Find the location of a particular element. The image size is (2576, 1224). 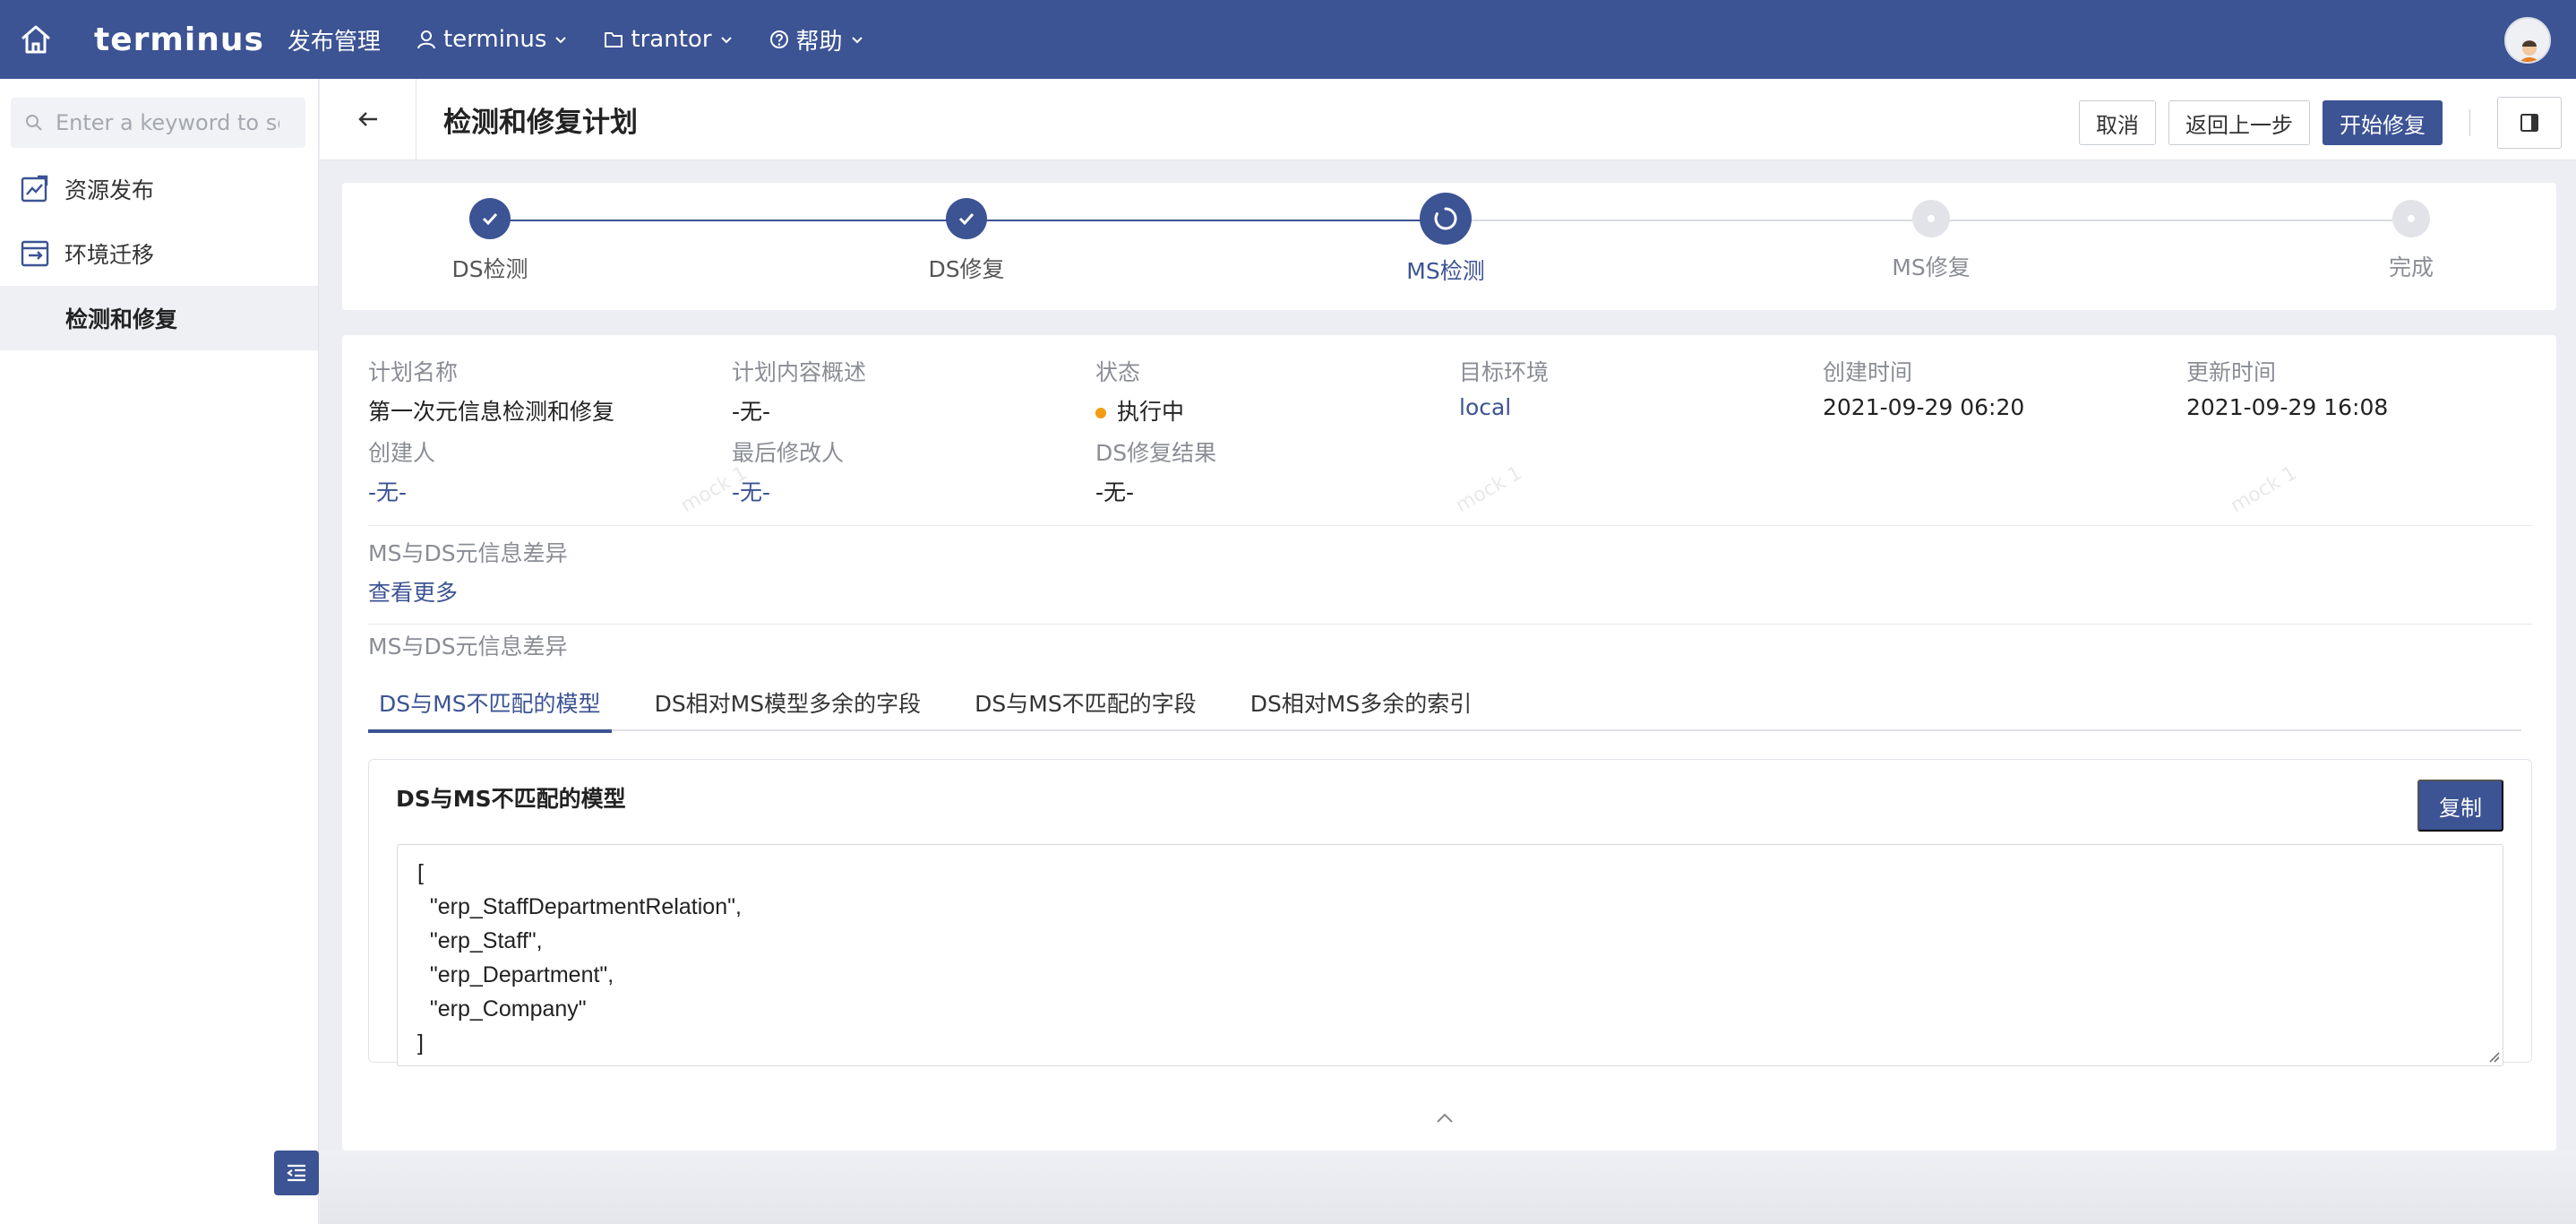

chevron-down-icon is located at coordinates (561, 41).